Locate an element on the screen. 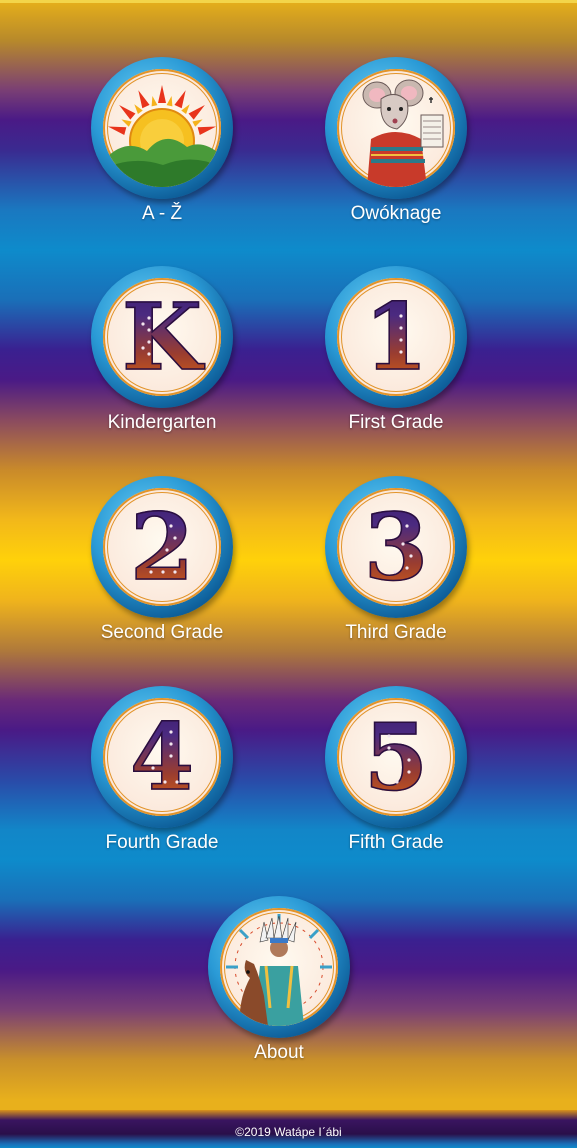 The image size is (577, 1148). tile-label: First Grade is located at coordinates (396, 422).